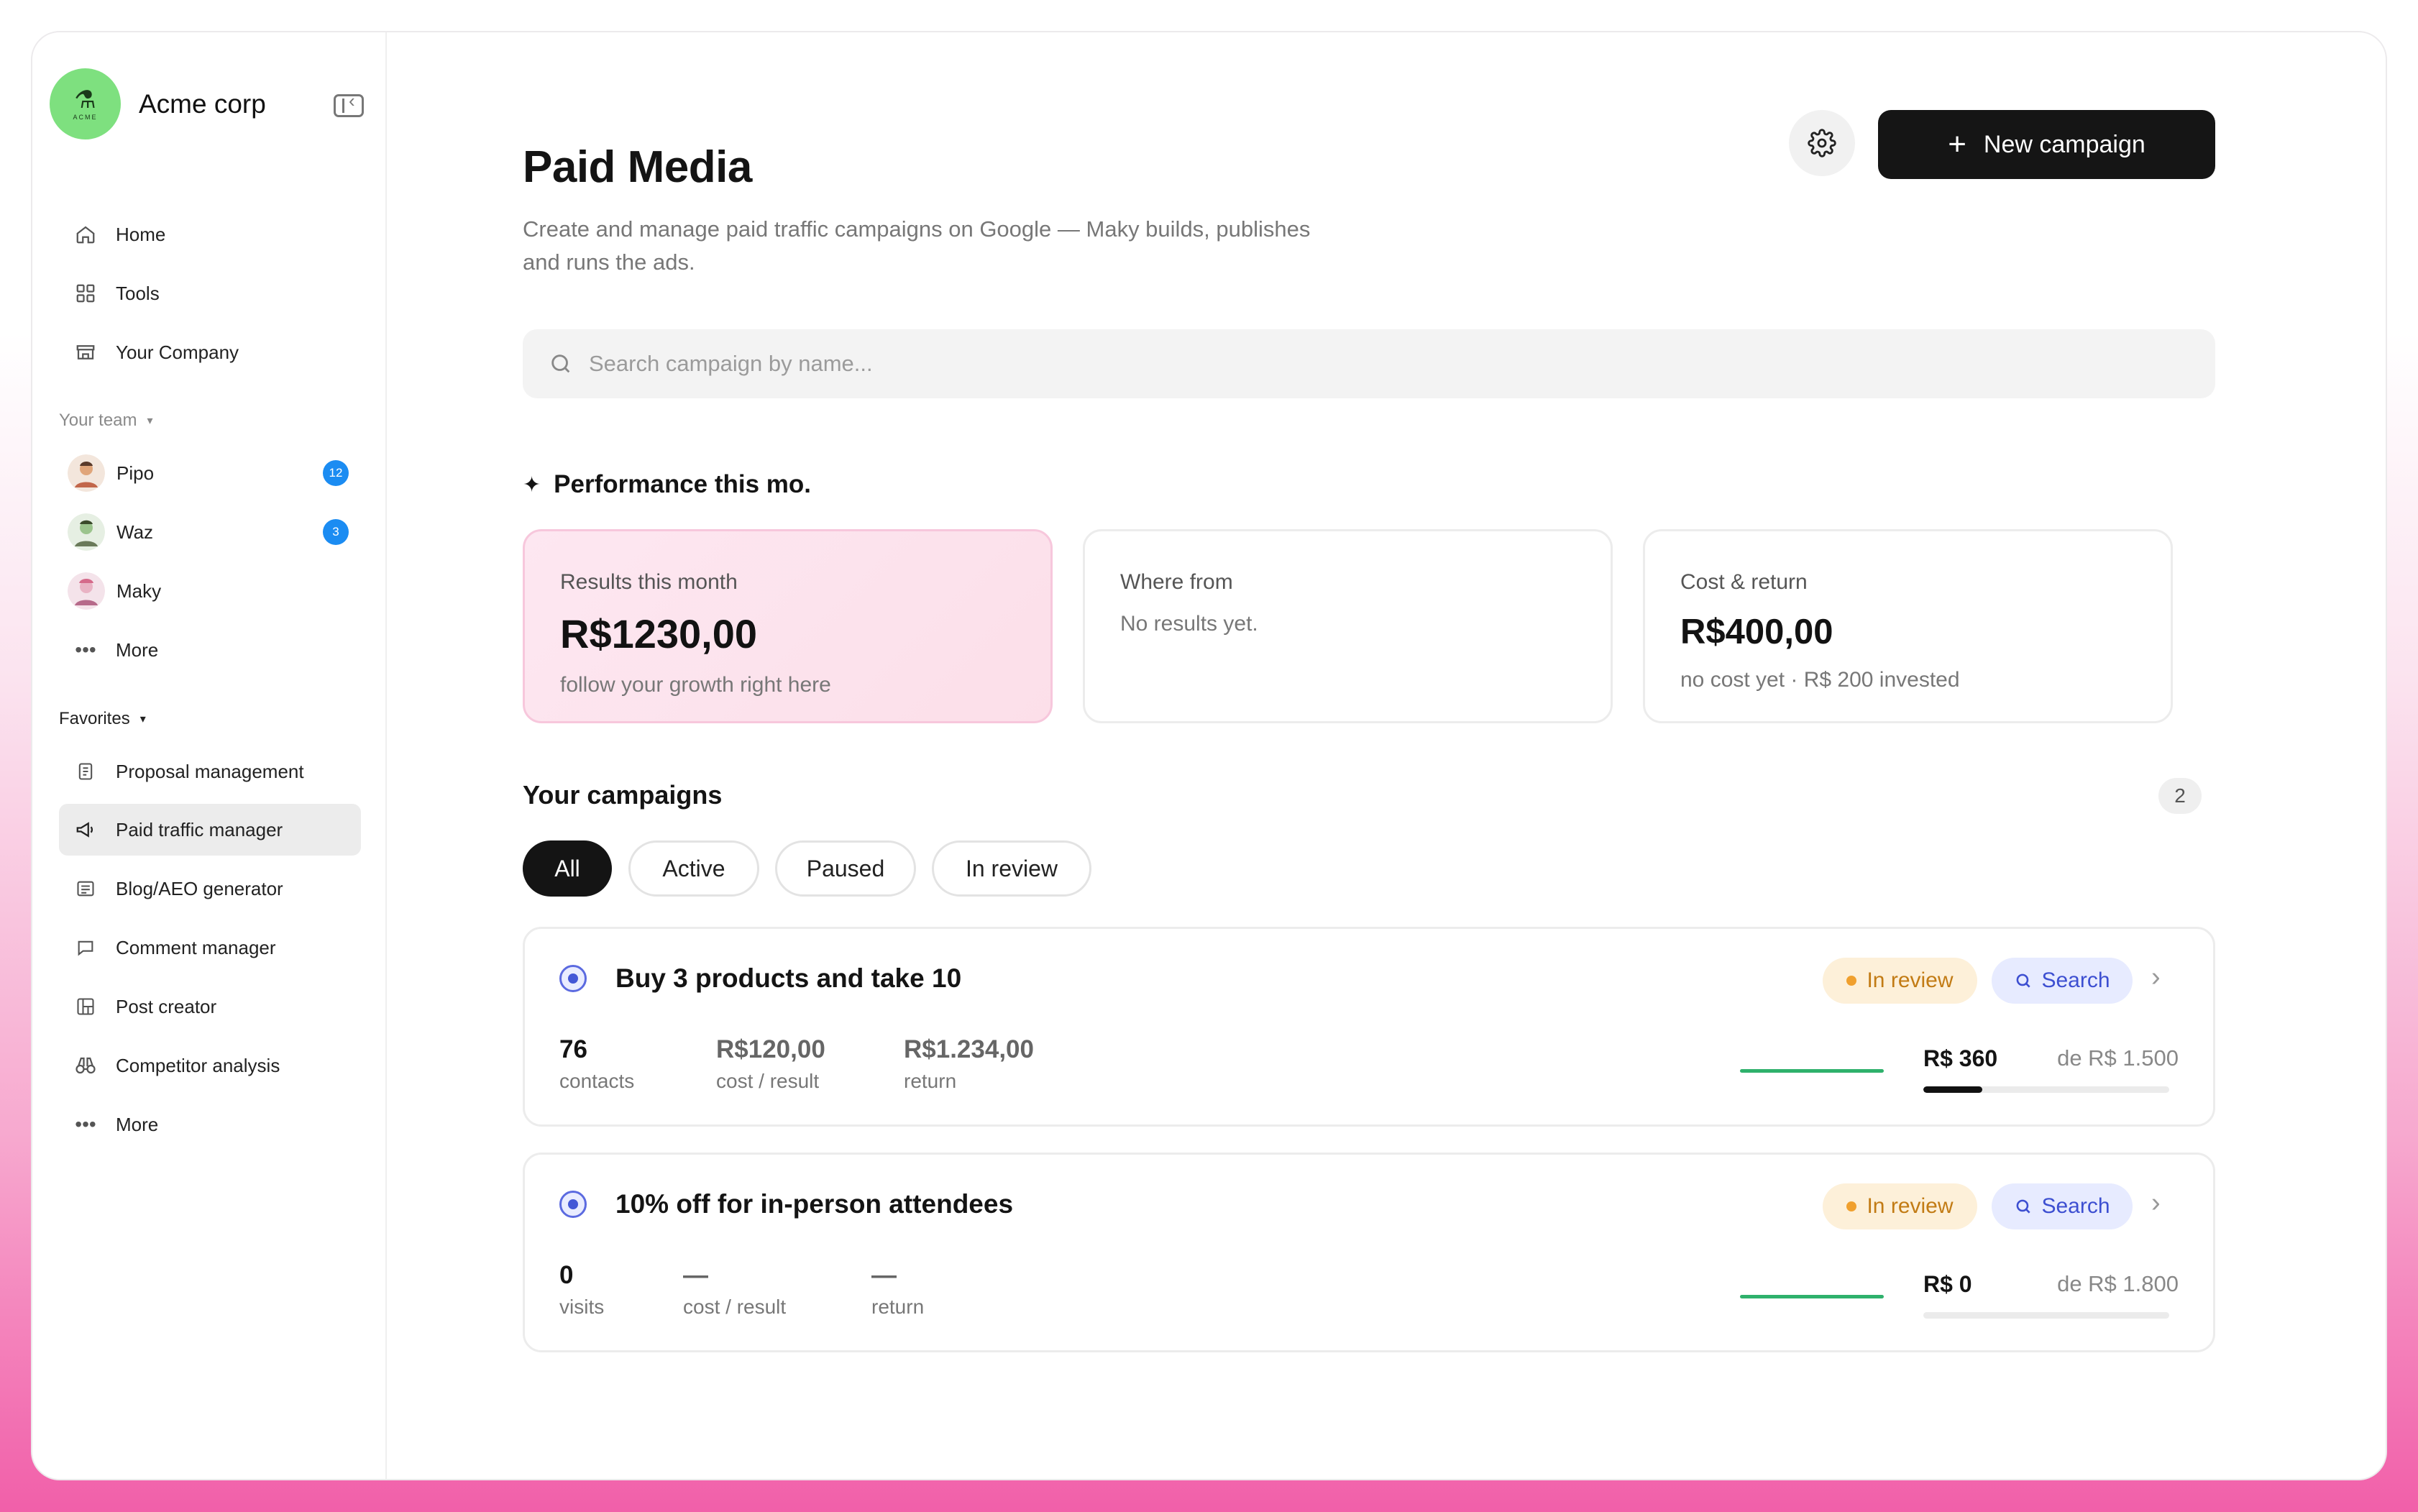 Image resolution: width=2418 pixels, height=1512 pixels. I want to click on budget-spent: R$ 360, so click(1960, 1058).